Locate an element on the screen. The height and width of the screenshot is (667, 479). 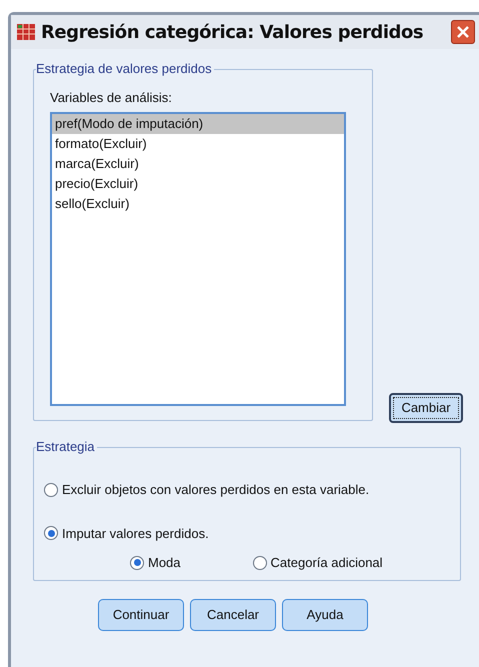
close-icon is located at coordinates (463, 32).